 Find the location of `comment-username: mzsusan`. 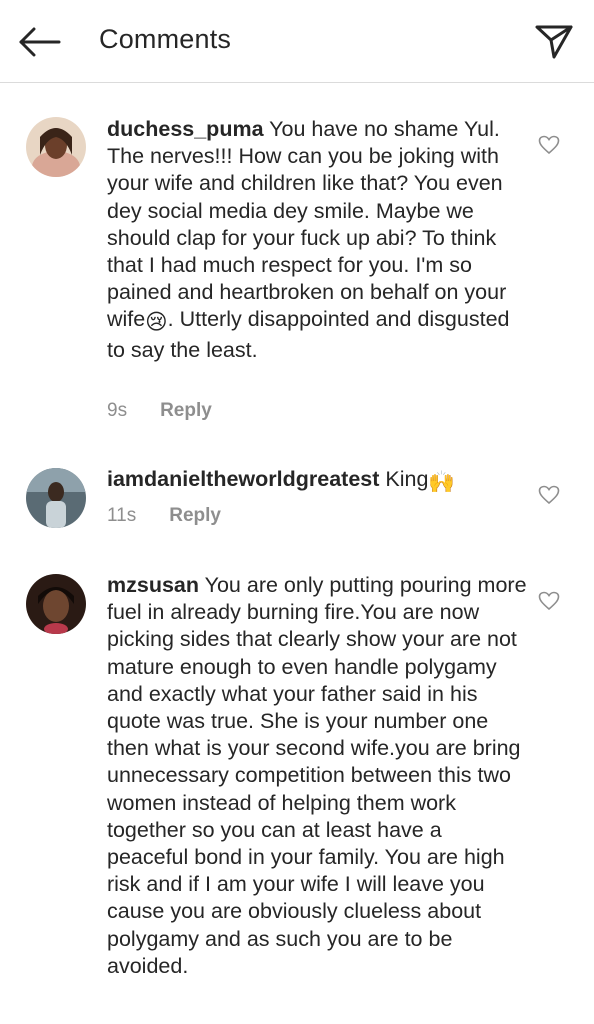

comment-username: mzsusan is located at coordinates (153, 585).